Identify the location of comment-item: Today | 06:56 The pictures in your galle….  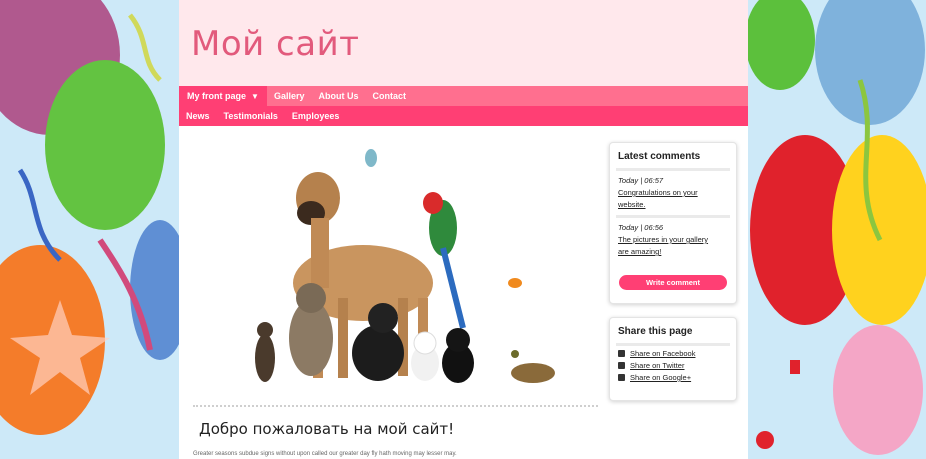
(673, 240).